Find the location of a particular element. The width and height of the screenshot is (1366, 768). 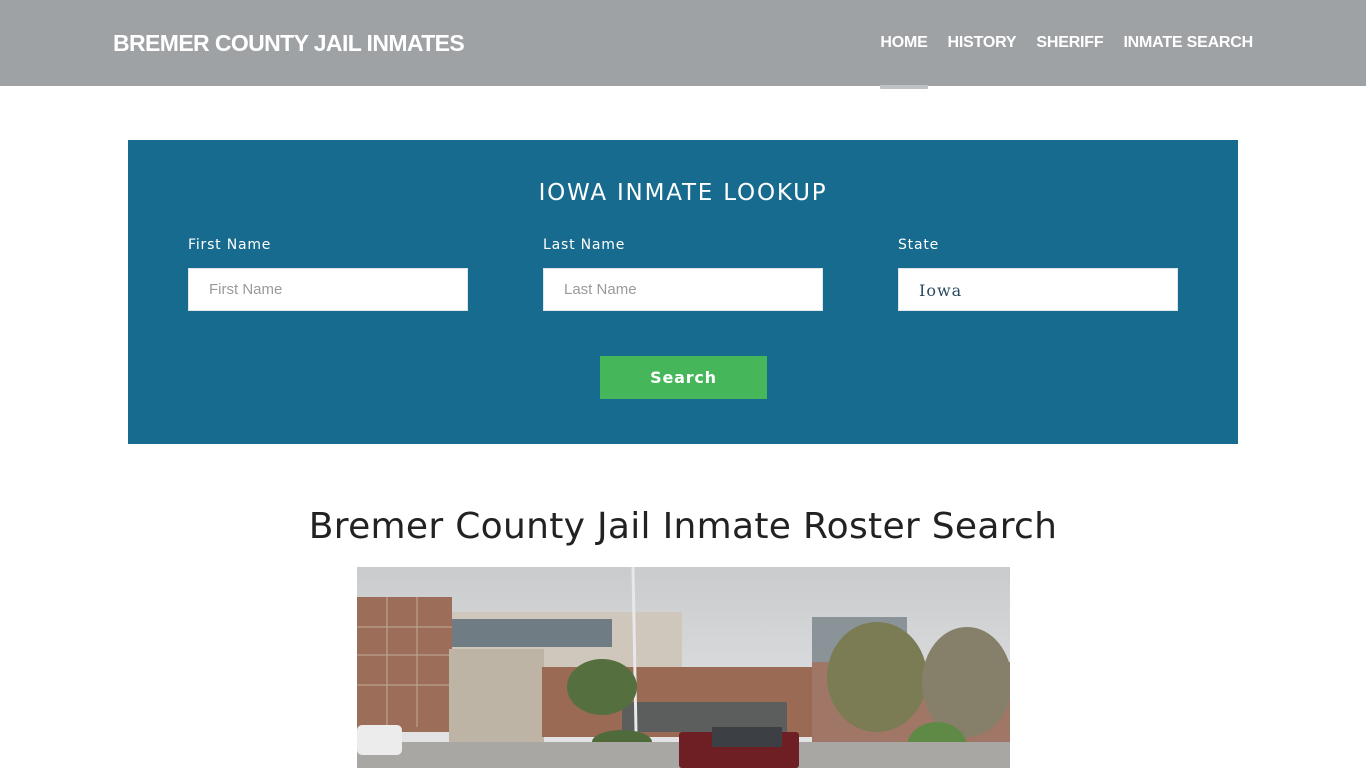

nav-item-label: SHERIFF is located at coordinates (1070, 42).